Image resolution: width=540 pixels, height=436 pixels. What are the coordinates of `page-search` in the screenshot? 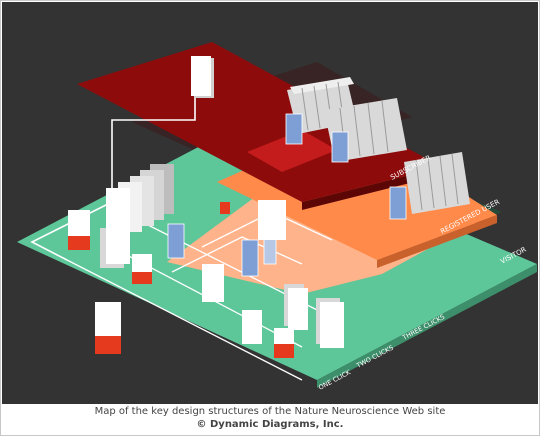 It's located at (272, 220).